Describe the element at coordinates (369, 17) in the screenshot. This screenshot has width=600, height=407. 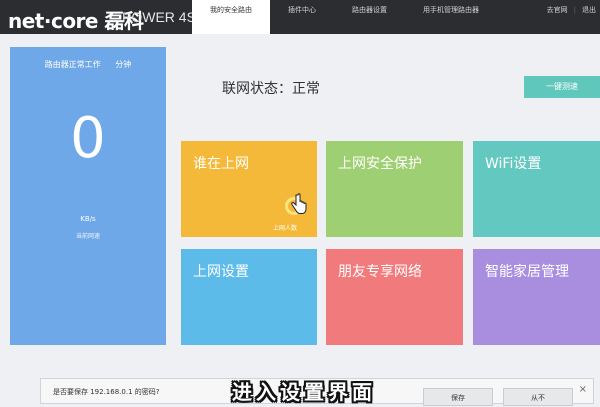
I see `nav-tab-router-settings: 路由器设置` at that location.